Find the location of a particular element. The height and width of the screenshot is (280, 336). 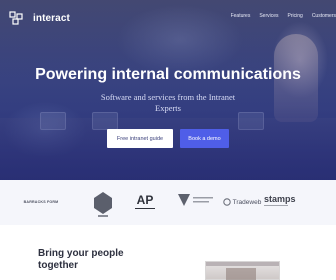

ap-underline is located at coordinates (145, 208).